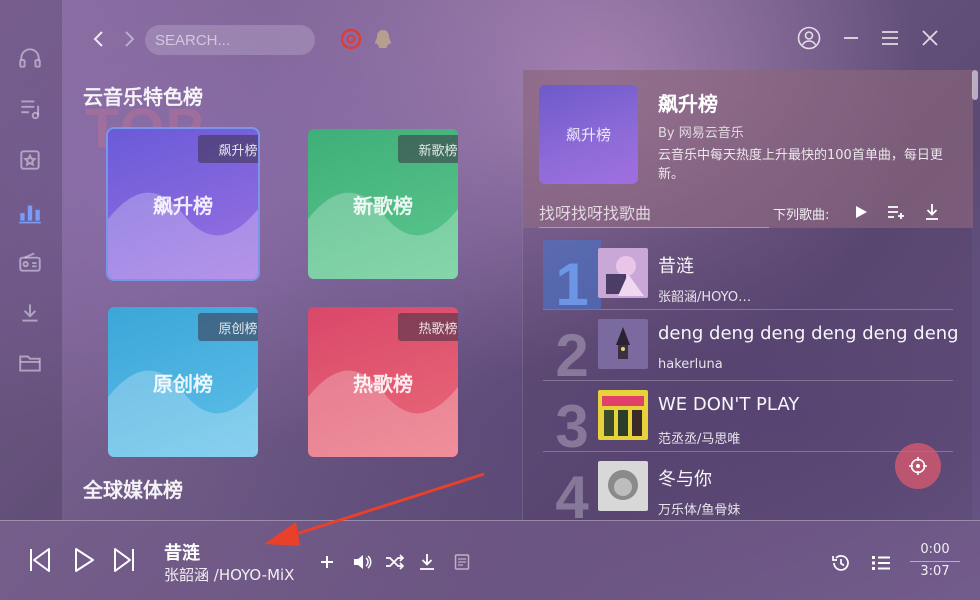  I want to click on previous-button, so click(40, 560).